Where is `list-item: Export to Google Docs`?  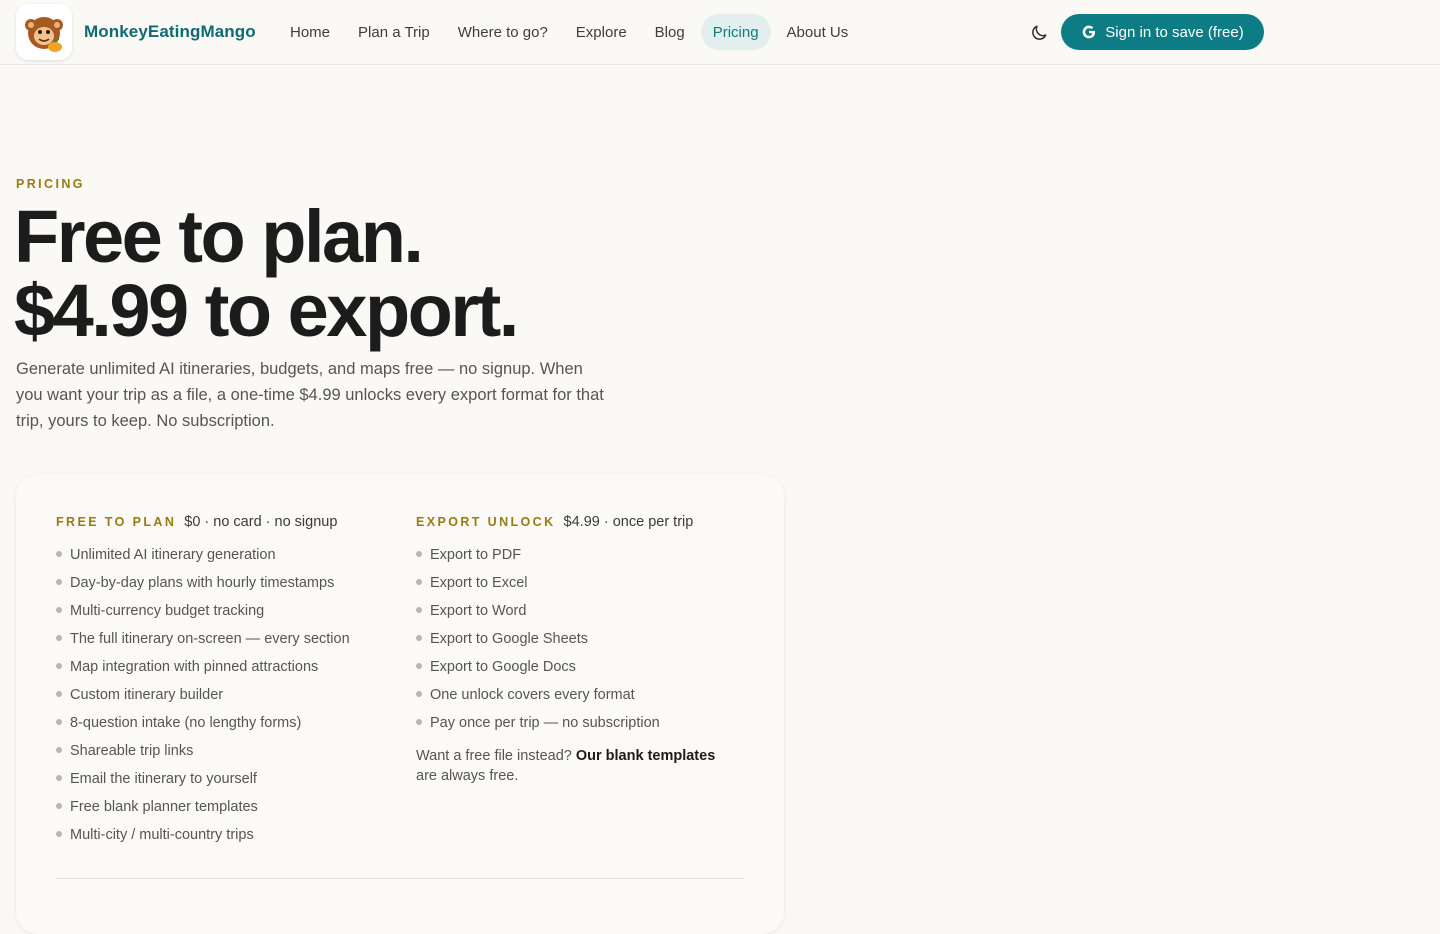 list-item: Export to Google Docs is located at coordinates (581, 672).